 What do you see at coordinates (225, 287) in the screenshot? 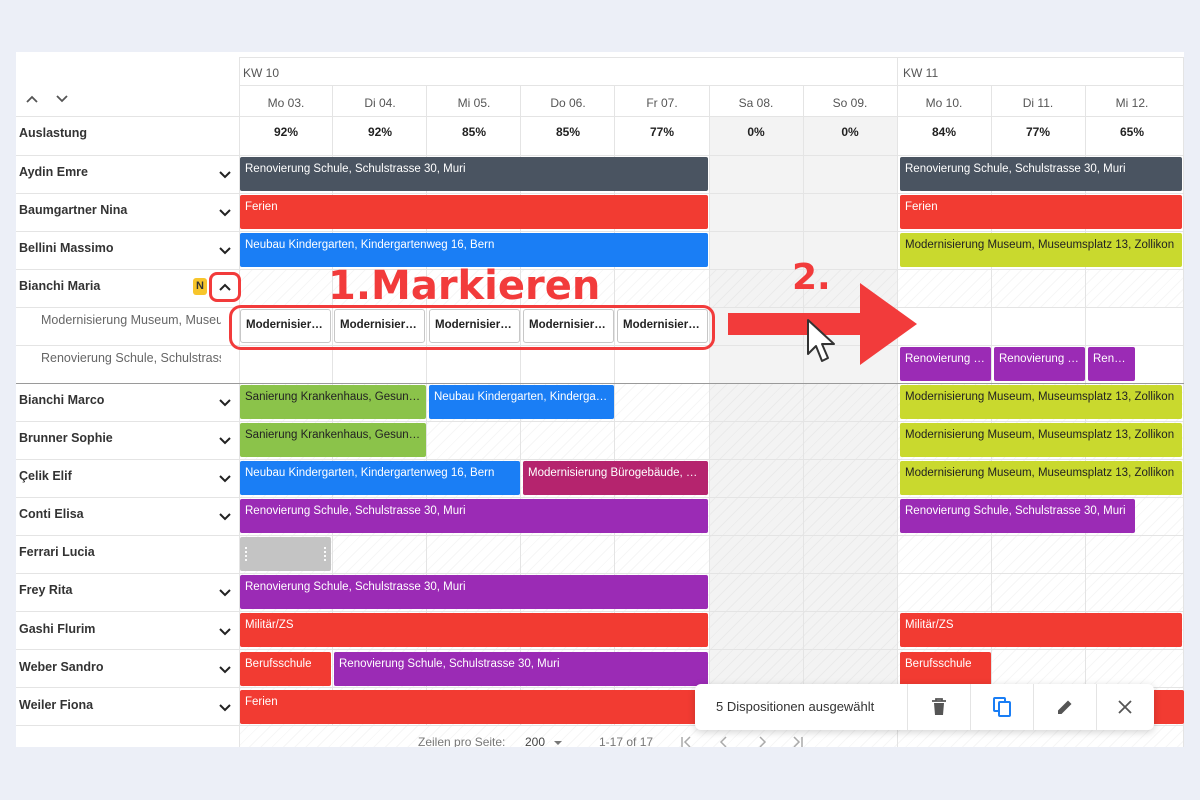
I see `annotation-circle-chevron` at bounding box center [225, 287].